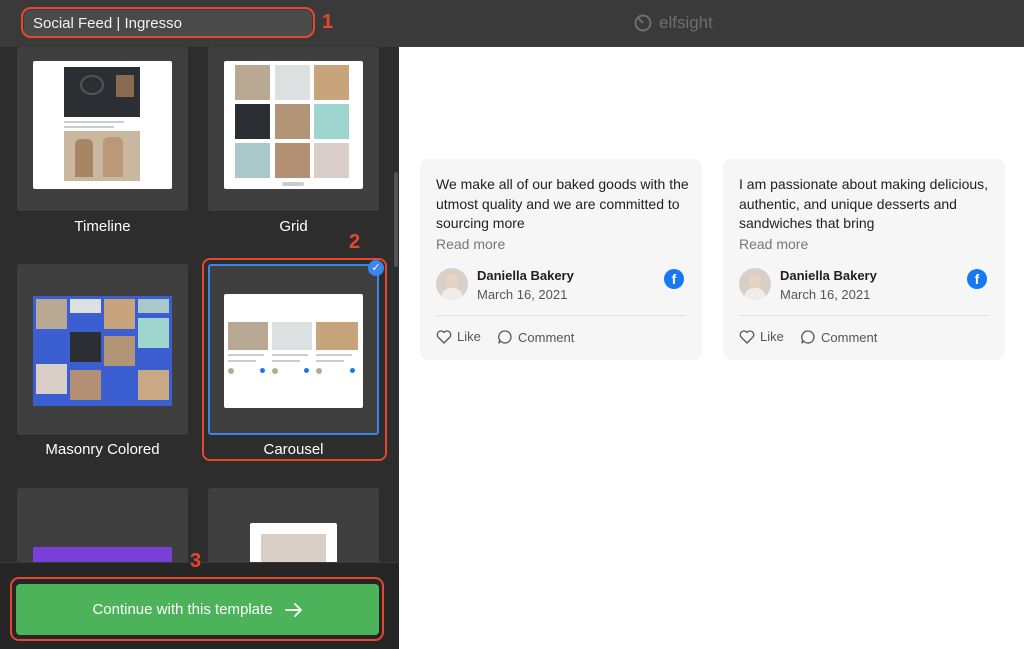 The width and height of the screenshot is (1024, 649). What do you see at coordinates (182, 609) in the screenshot?
I see `continue-label: Continue with this template` at bounding box center [182, 609].